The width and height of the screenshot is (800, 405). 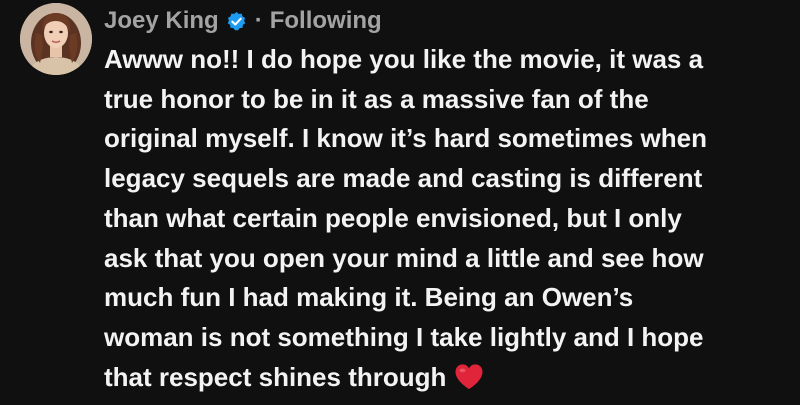 I want to click on follow-status-button: Following, so click(x=326, y=21).